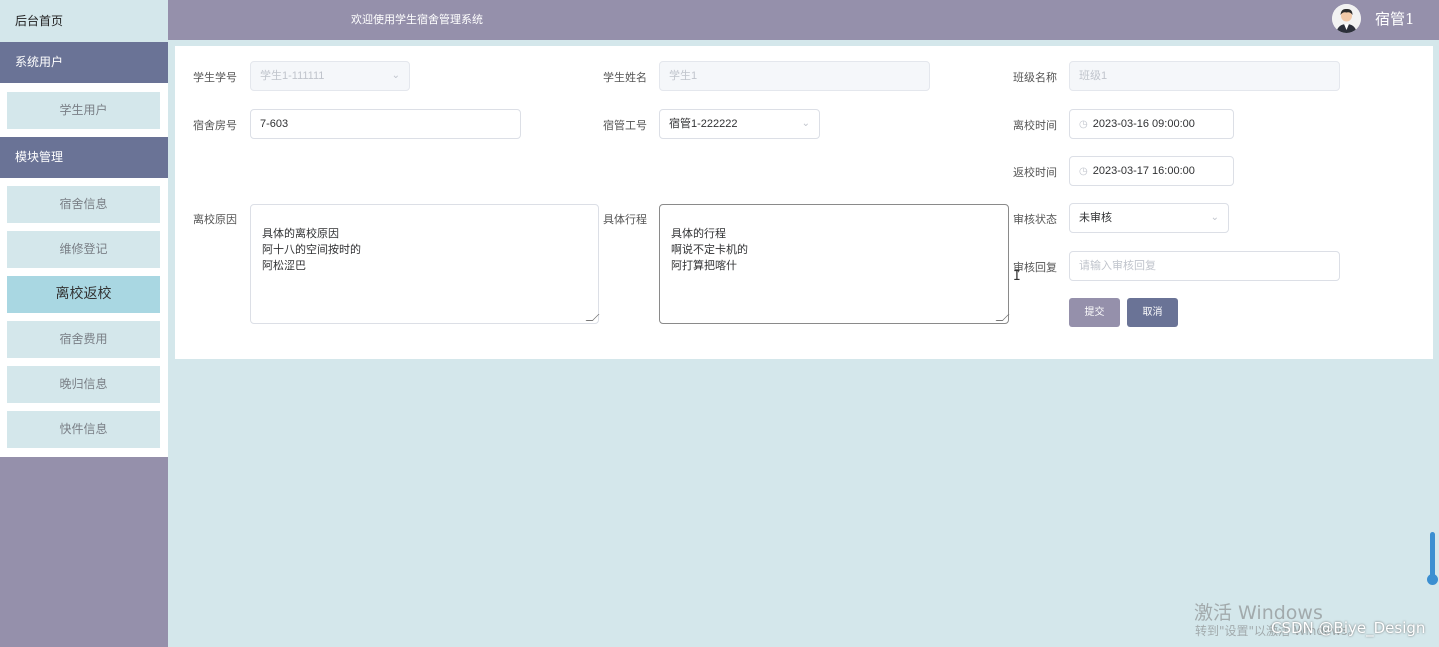 Image resolution: width=1439 pixels, height=647 pixels. Describe the element at coordinates (417, 19) in the screenshot. I see `header-title: 欢迎使用学生宿舍管理系统` at that location.